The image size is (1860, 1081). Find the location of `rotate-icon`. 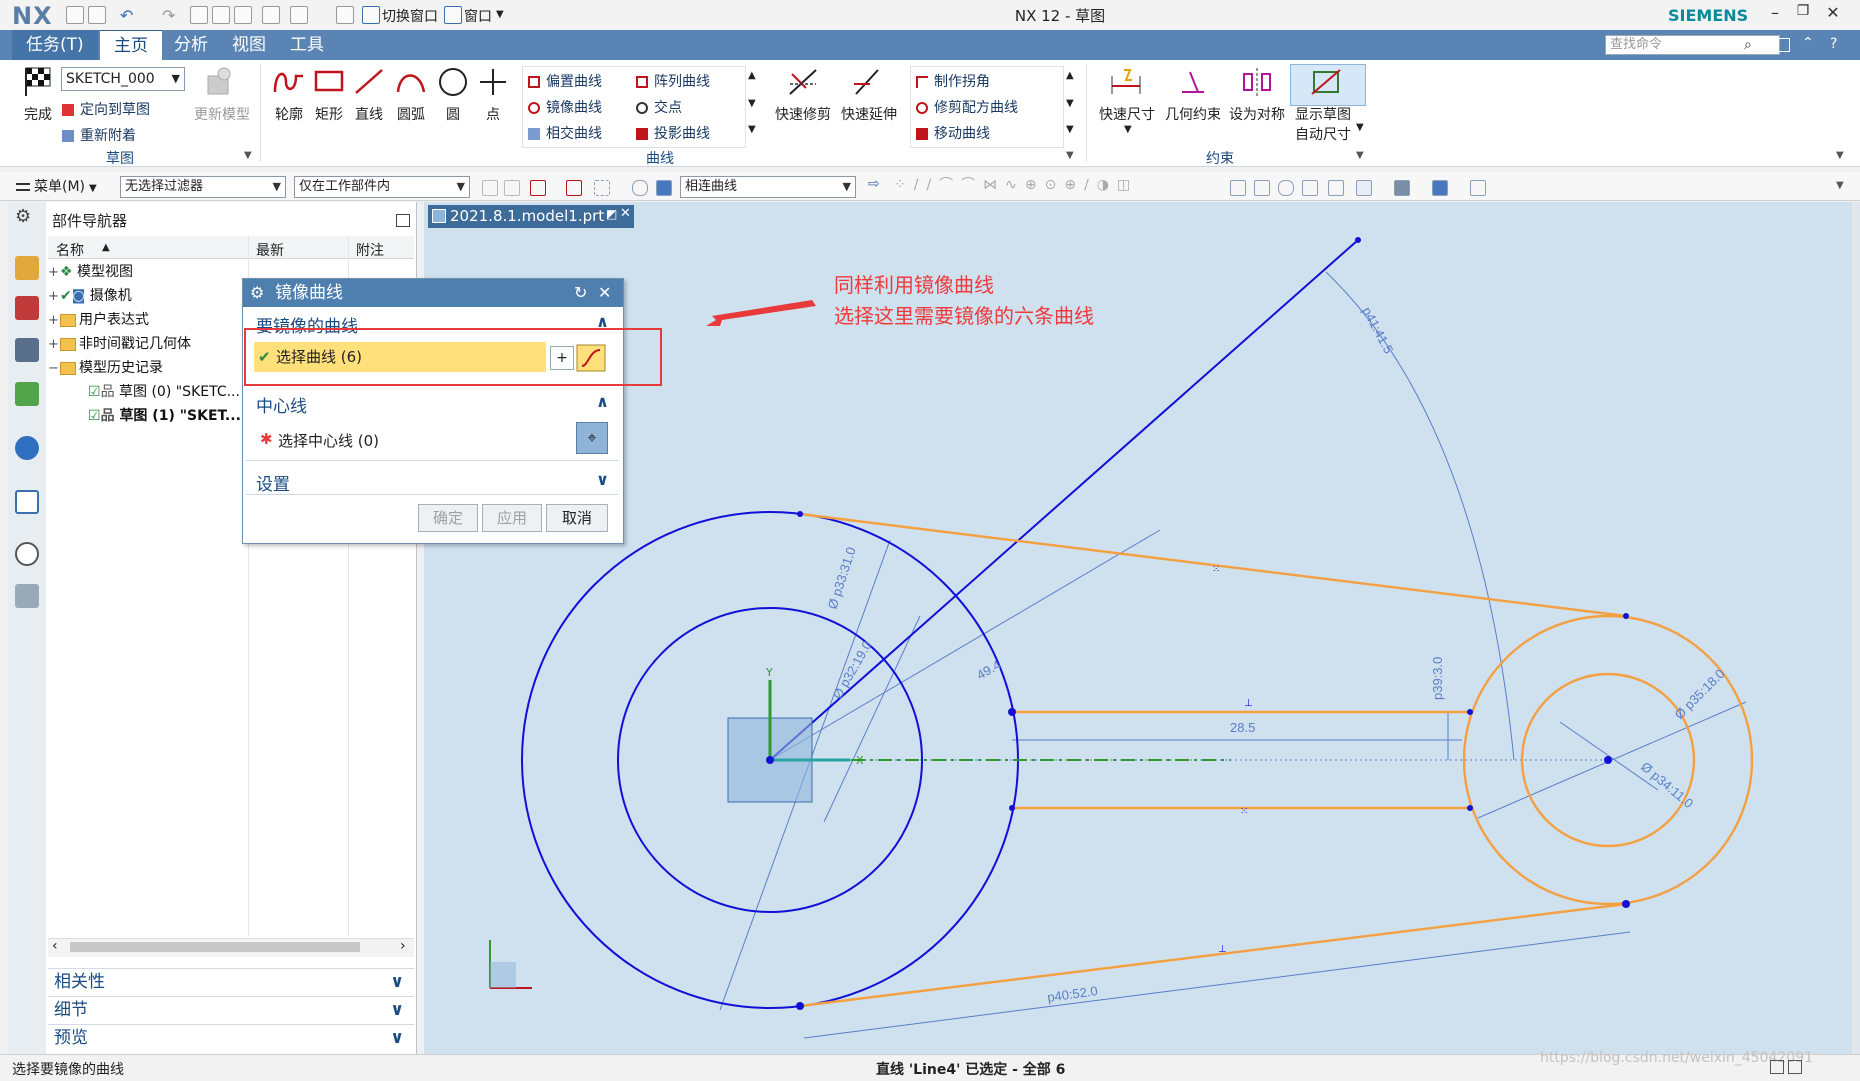

rotate-icon is located at coordinates (1286, 188).